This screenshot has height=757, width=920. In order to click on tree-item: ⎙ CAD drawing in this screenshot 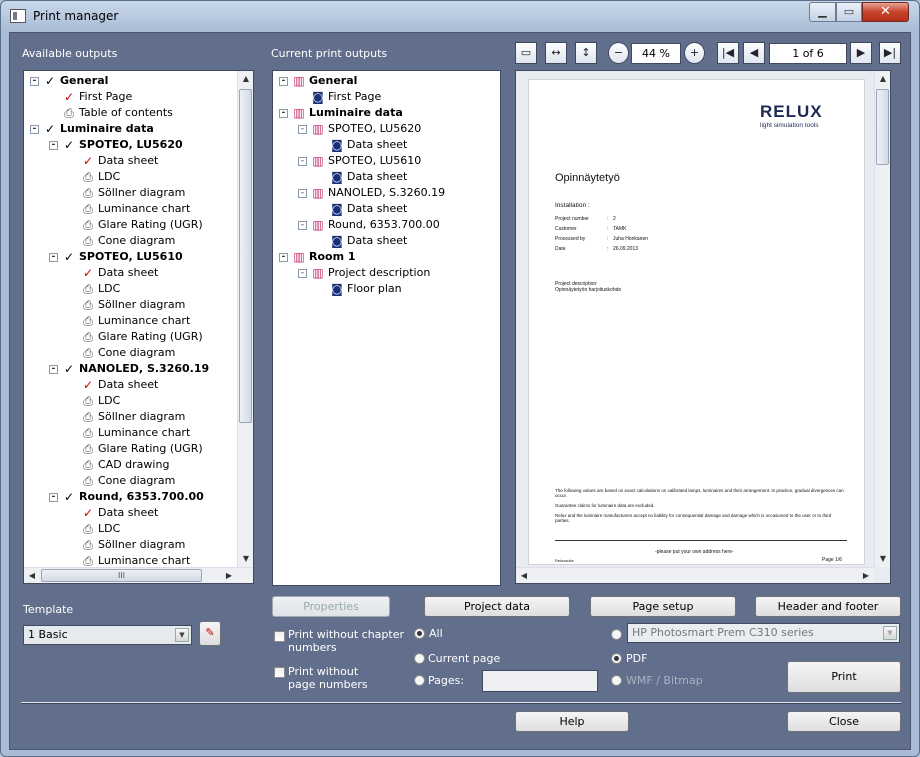, I will do `click(118, 465)`.